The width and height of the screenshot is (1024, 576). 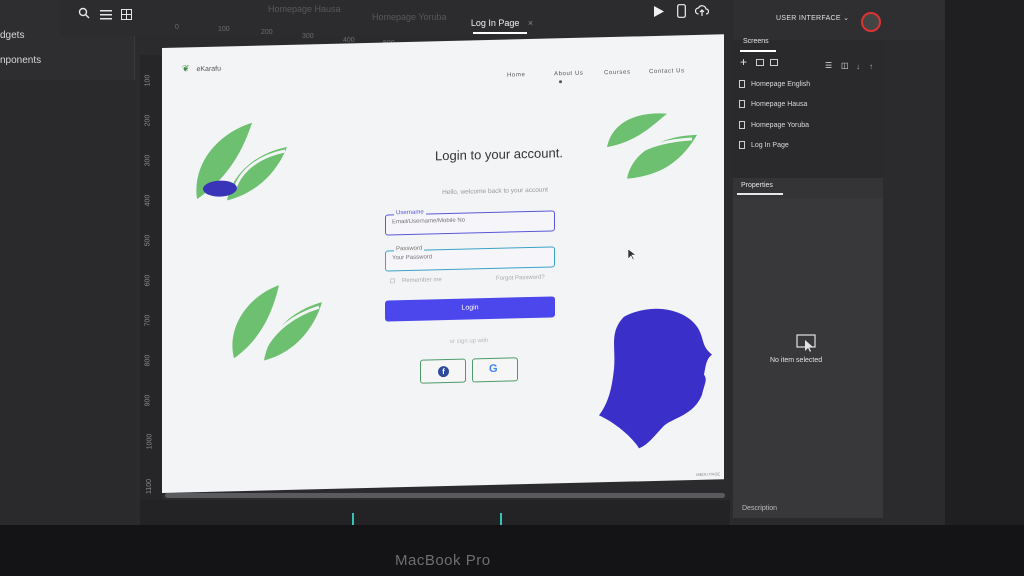 What do you see at coordinates (655, 378) in the screenshot?
I see `profile-head-illustration` at bounding box center [655, 378].